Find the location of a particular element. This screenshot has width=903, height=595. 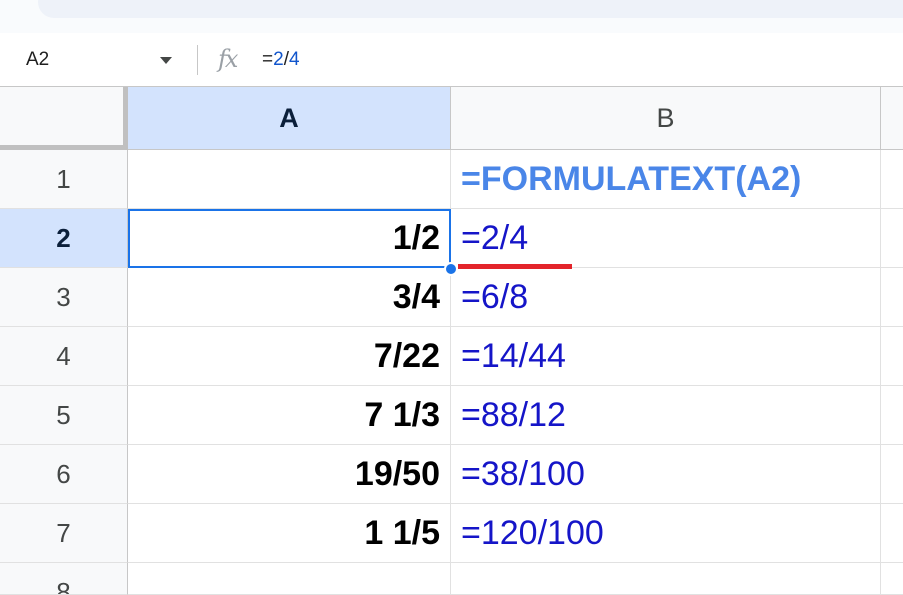

fx-icon: fx is located at coordinates (228, 59).